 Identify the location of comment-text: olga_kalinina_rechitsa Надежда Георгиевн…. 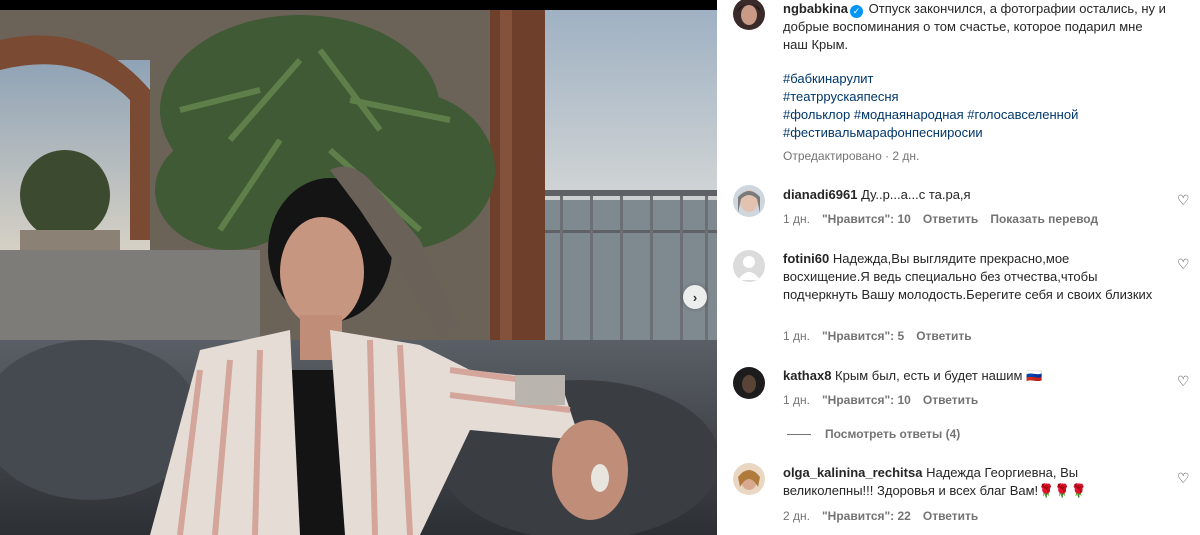
(968, 482).